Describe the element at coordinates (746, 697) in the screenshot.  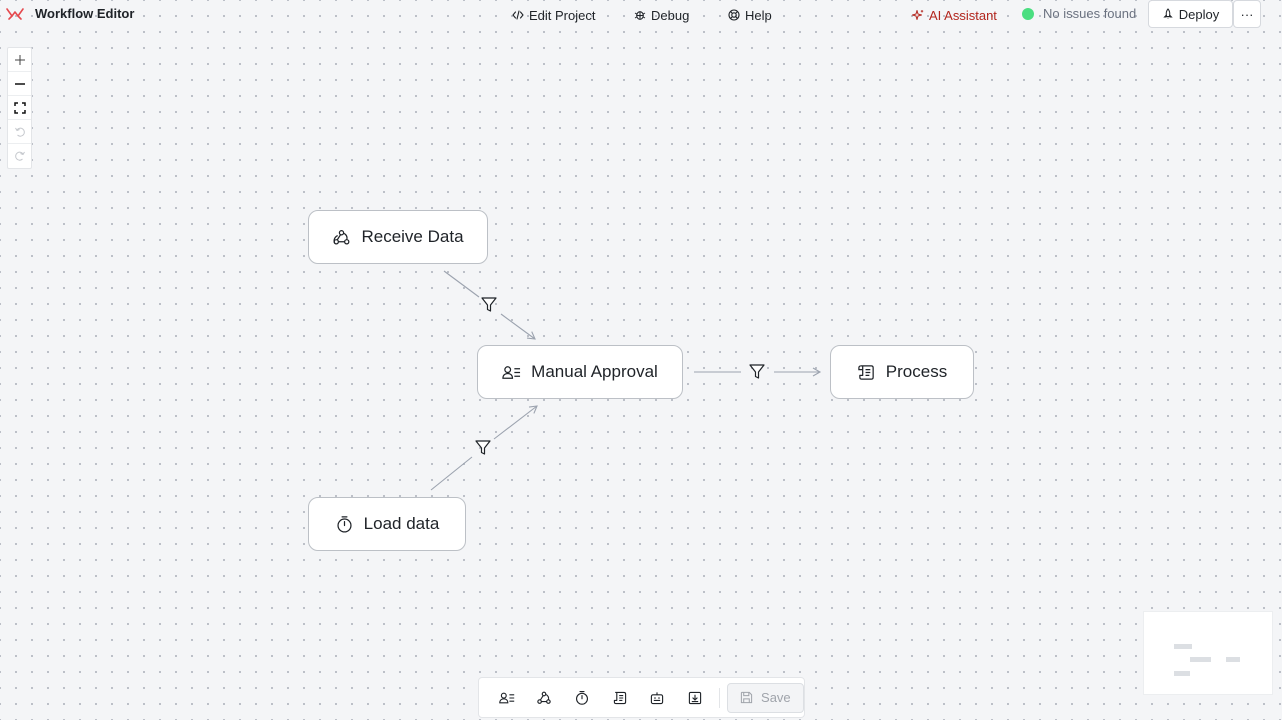
I see `save-icon` at that location.